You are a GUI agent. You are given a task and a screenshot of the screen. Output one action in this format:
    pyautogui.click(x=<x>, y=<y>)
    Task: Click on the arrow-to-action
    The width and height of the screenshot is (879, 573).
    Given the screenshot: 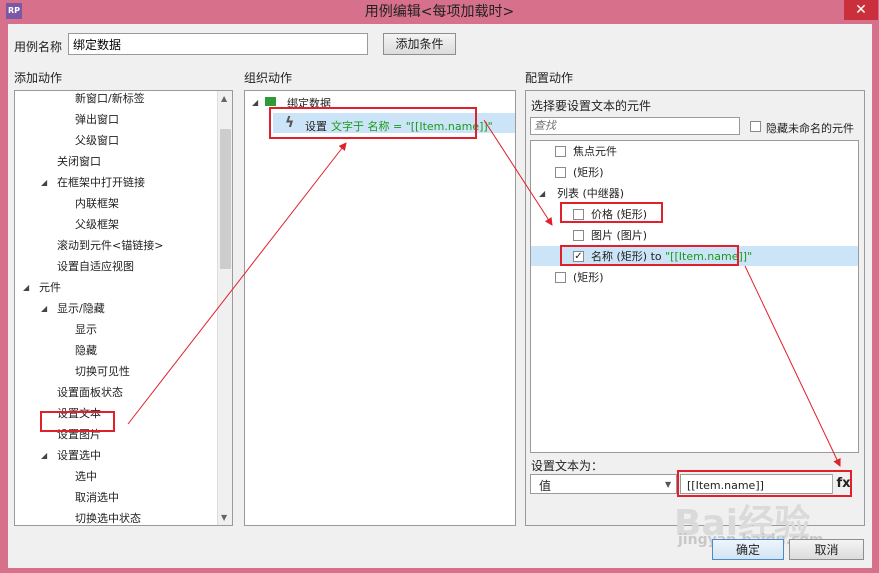 What is the action you would take?
    pyautogui.click(x=237, y=283)
    